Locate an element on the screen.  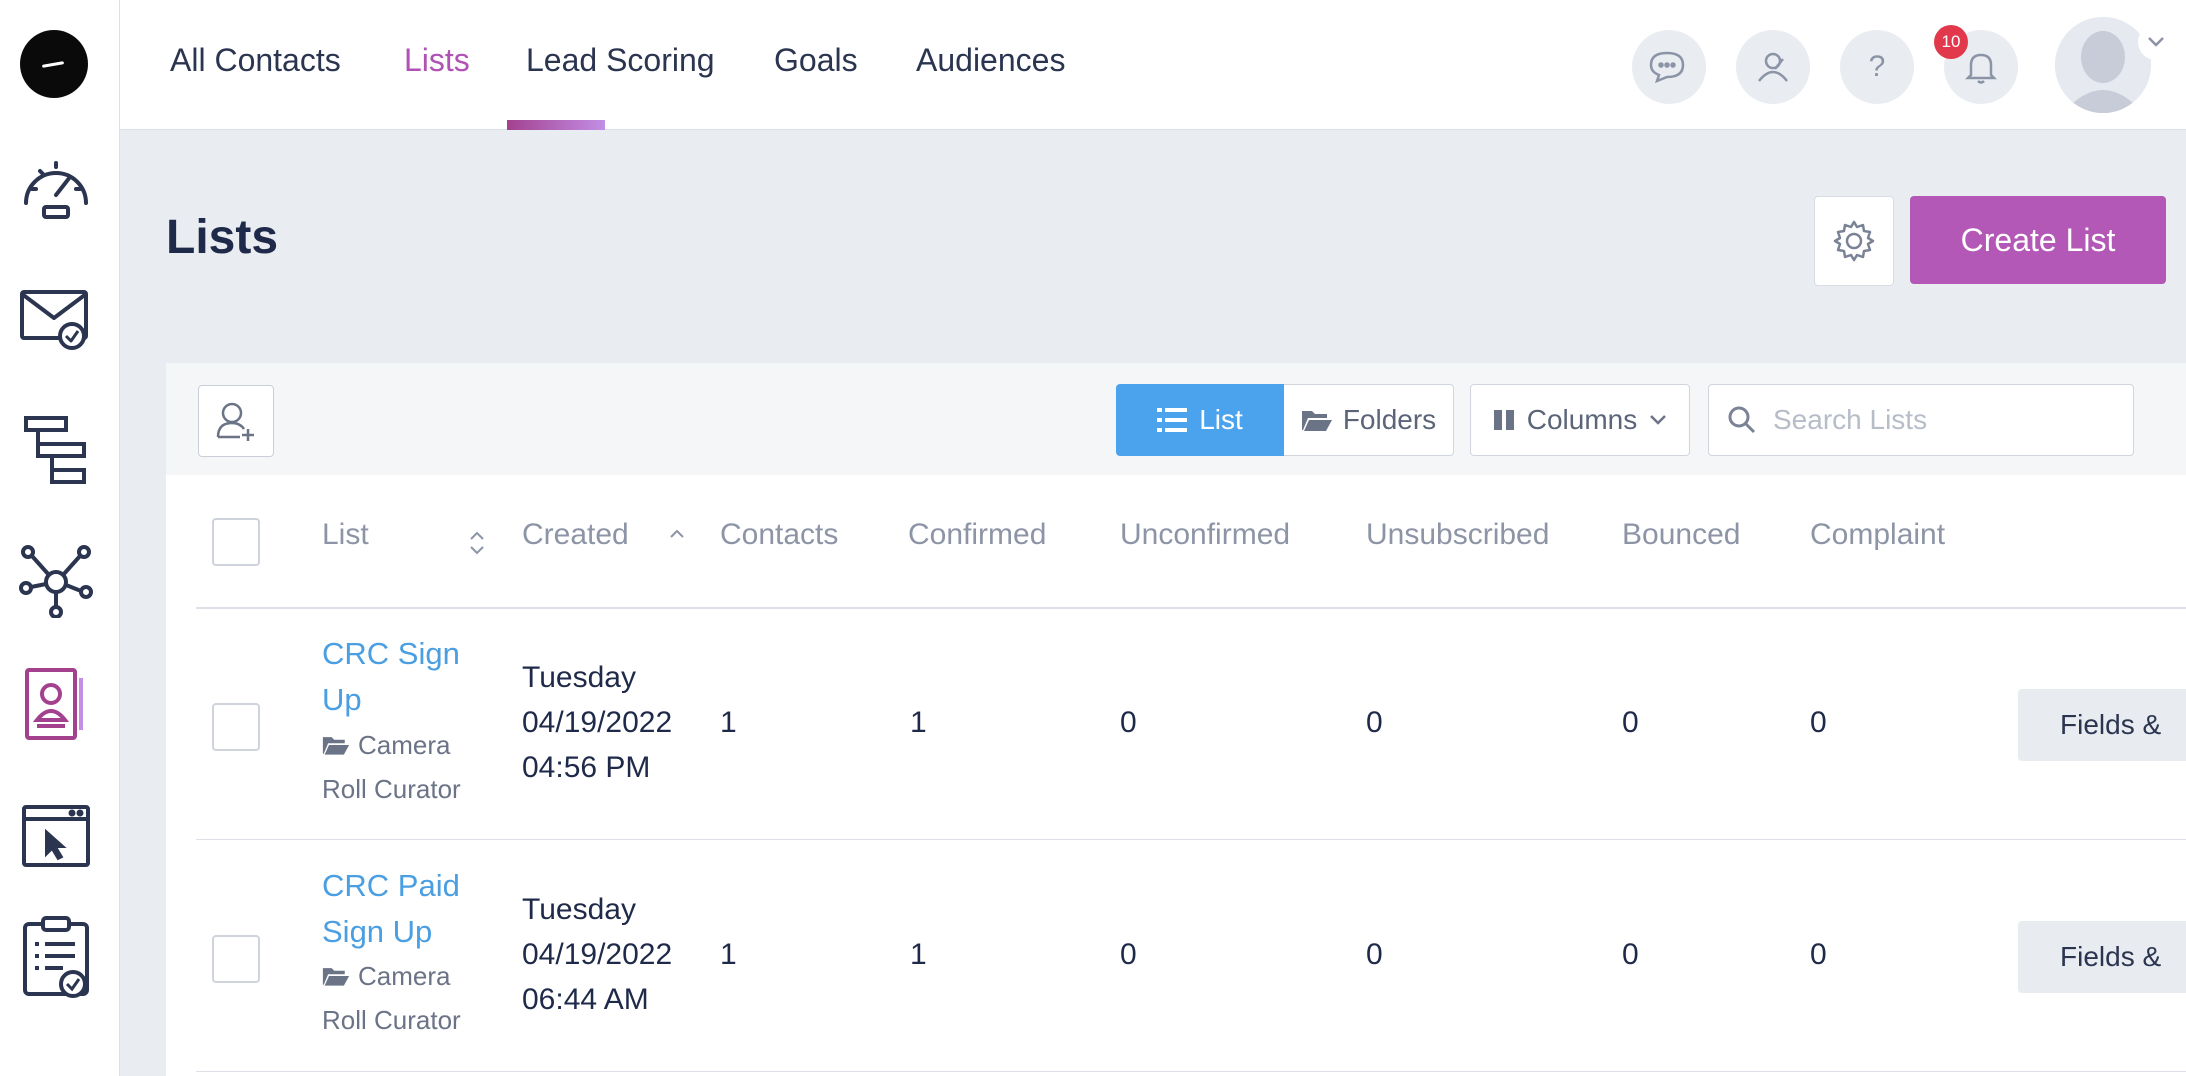
tab-lists: Lists is located at coordinates (437, 86).